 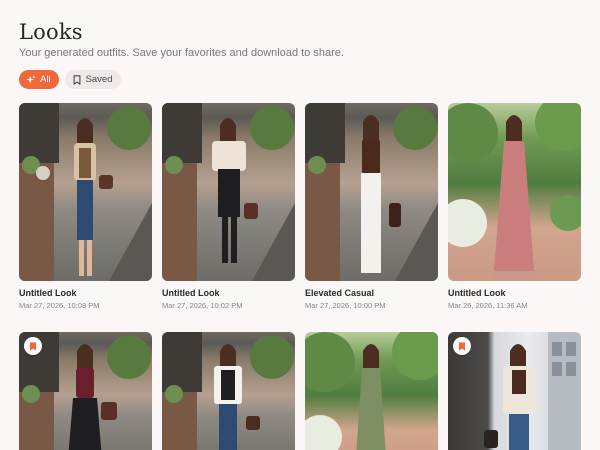 I want to click on look-card: Untitled Look Mar 26, 2026, 11:36 AM, so click(x=514, y=206).